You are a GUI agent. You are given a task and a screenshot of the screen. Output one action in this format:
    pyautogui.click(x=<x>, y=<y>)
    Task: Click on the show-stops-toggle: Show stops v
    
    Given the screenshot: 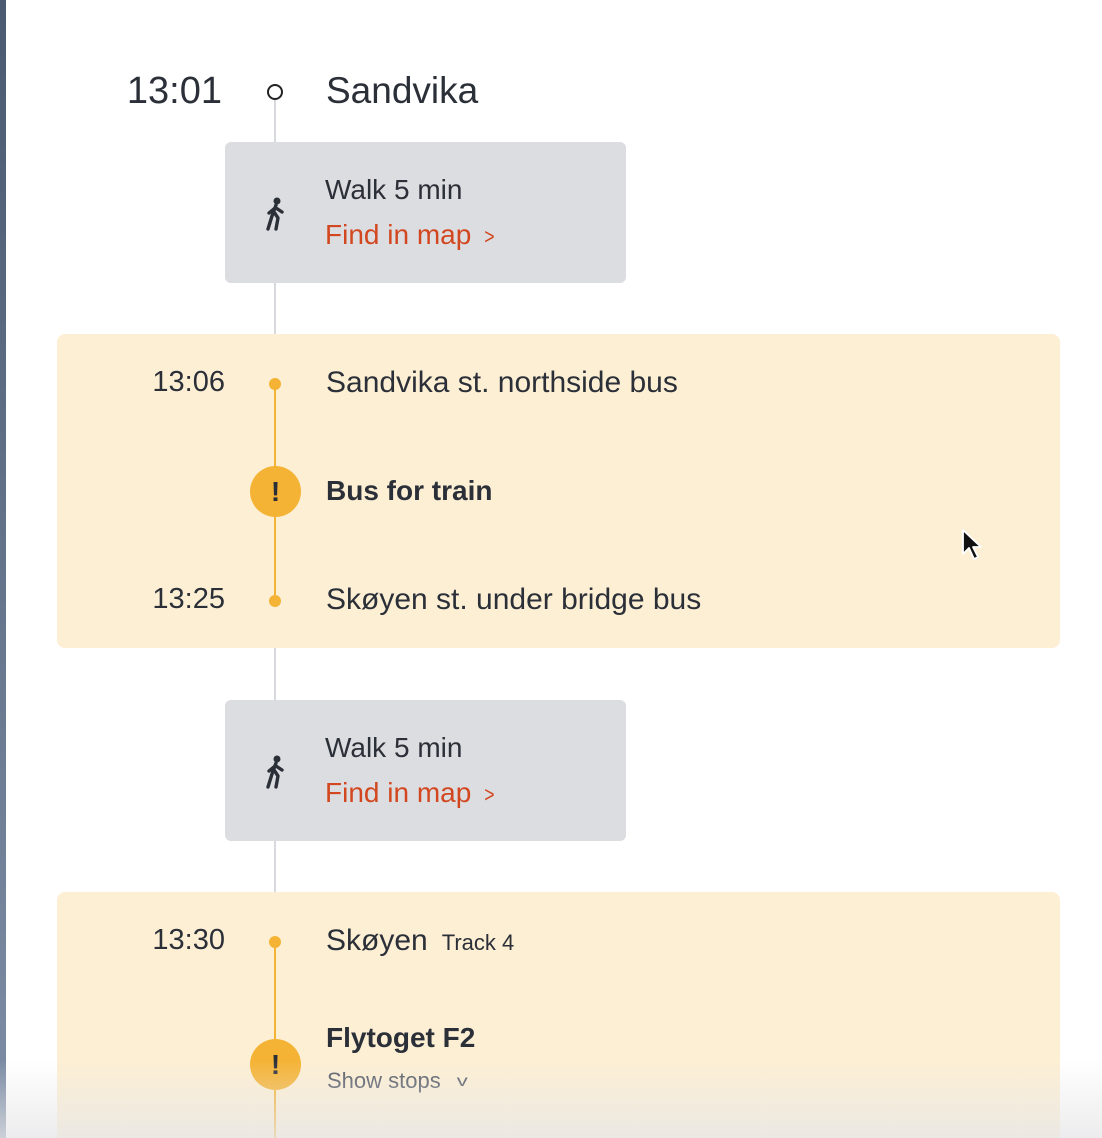 What is the action you would take?
    pyautogui.click(x=397, y=1081)
    